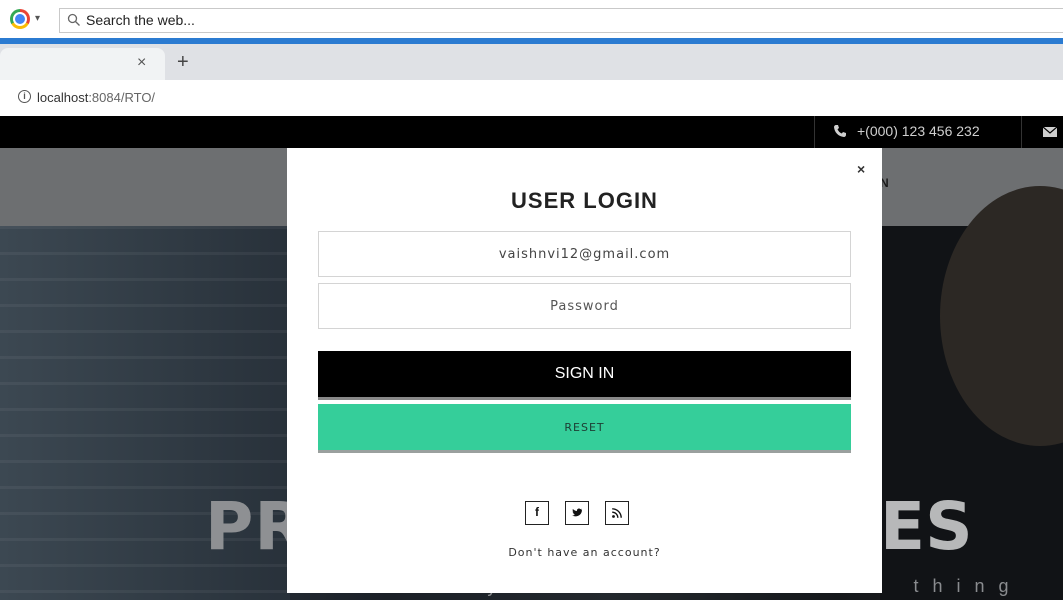  What do you see at coordinates (1050, 132) in the screenshot?
I see `mail-icon` at bounding box center [1050, 132].